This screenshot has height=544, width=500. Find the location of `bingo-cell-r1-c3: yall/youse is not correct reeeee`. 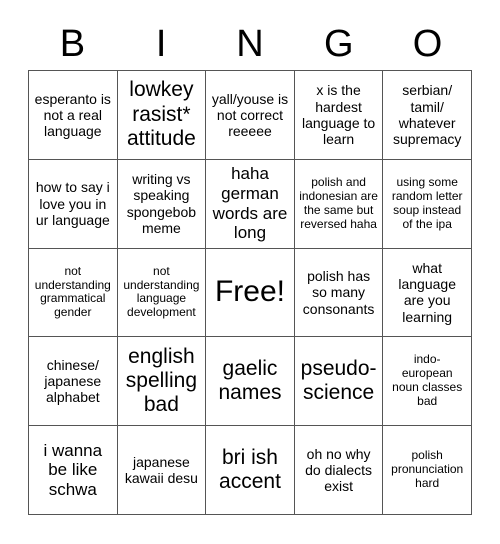

bingo-cell-r1-c3: yall/youse is not correct reeeee is located at coordinates (250, 115).